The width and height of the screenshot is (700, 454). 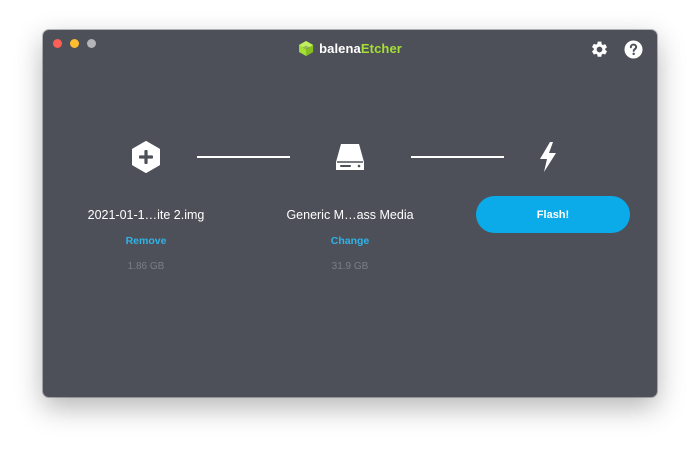 I want to click on flash-step-icon, so click(x=548, y=157).